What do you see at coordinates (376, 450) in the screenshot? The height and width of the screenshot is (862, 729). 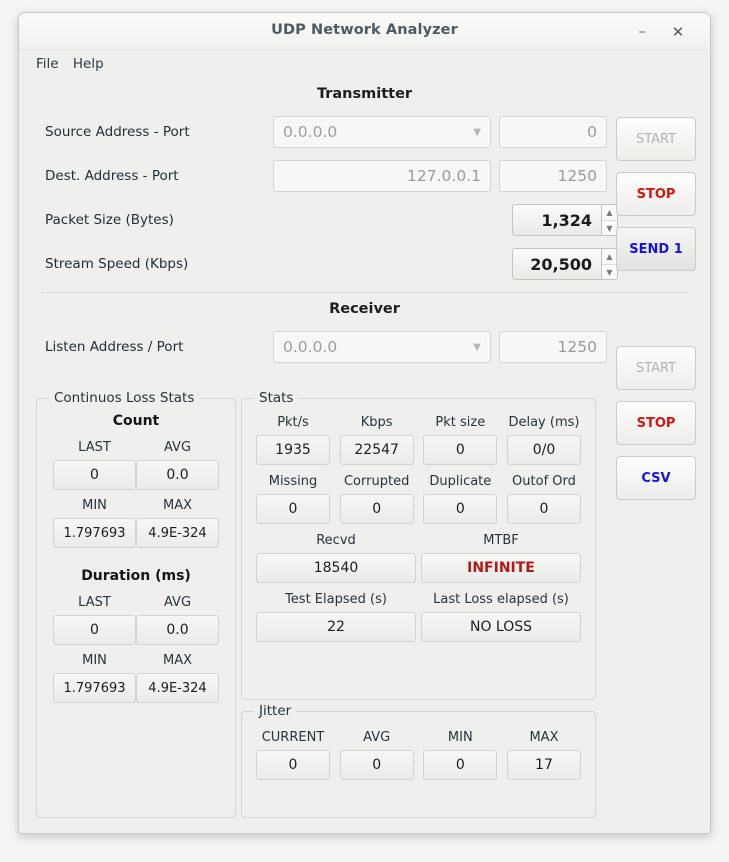 I see `stat-value-kbps: 22547` at bounding box center [376, 450].